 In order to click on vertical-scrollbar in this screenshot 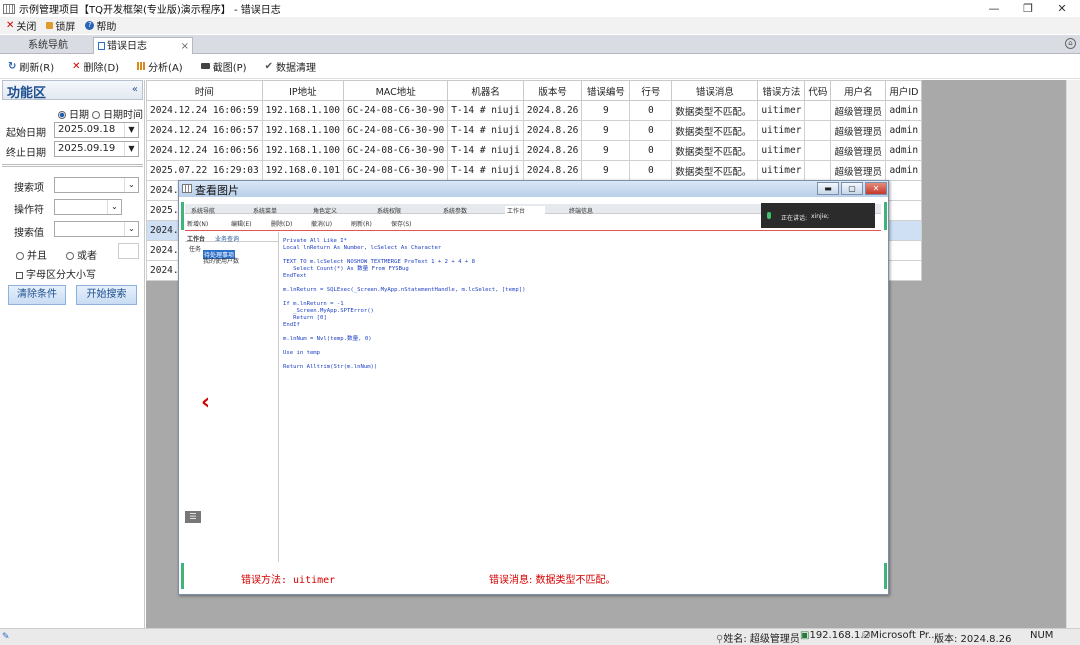, I will do `click(1073, 354)`.